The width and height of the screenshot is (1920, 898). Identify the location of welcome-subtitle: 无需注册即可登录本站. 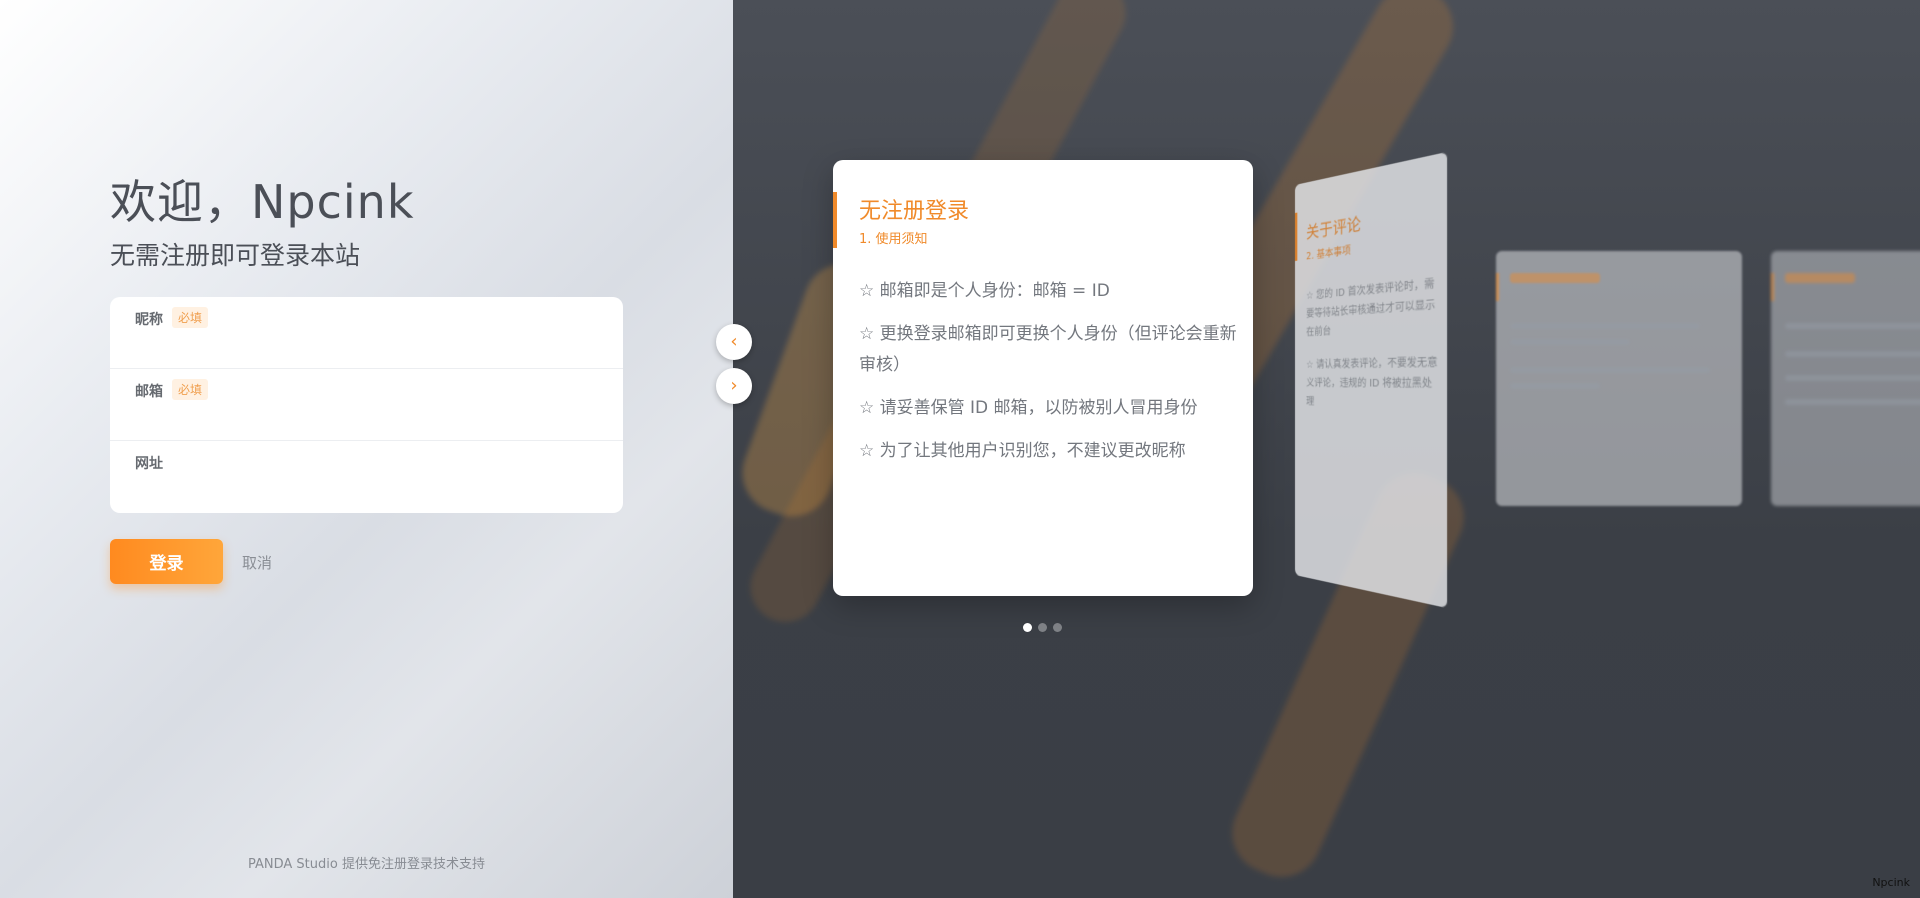
(235, 255).